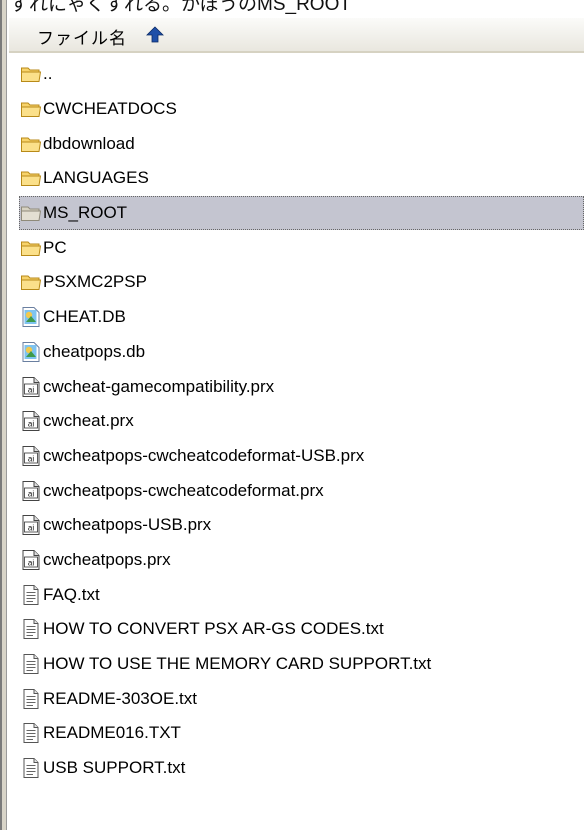  I want to click on file-name: .., so click(48, 74).